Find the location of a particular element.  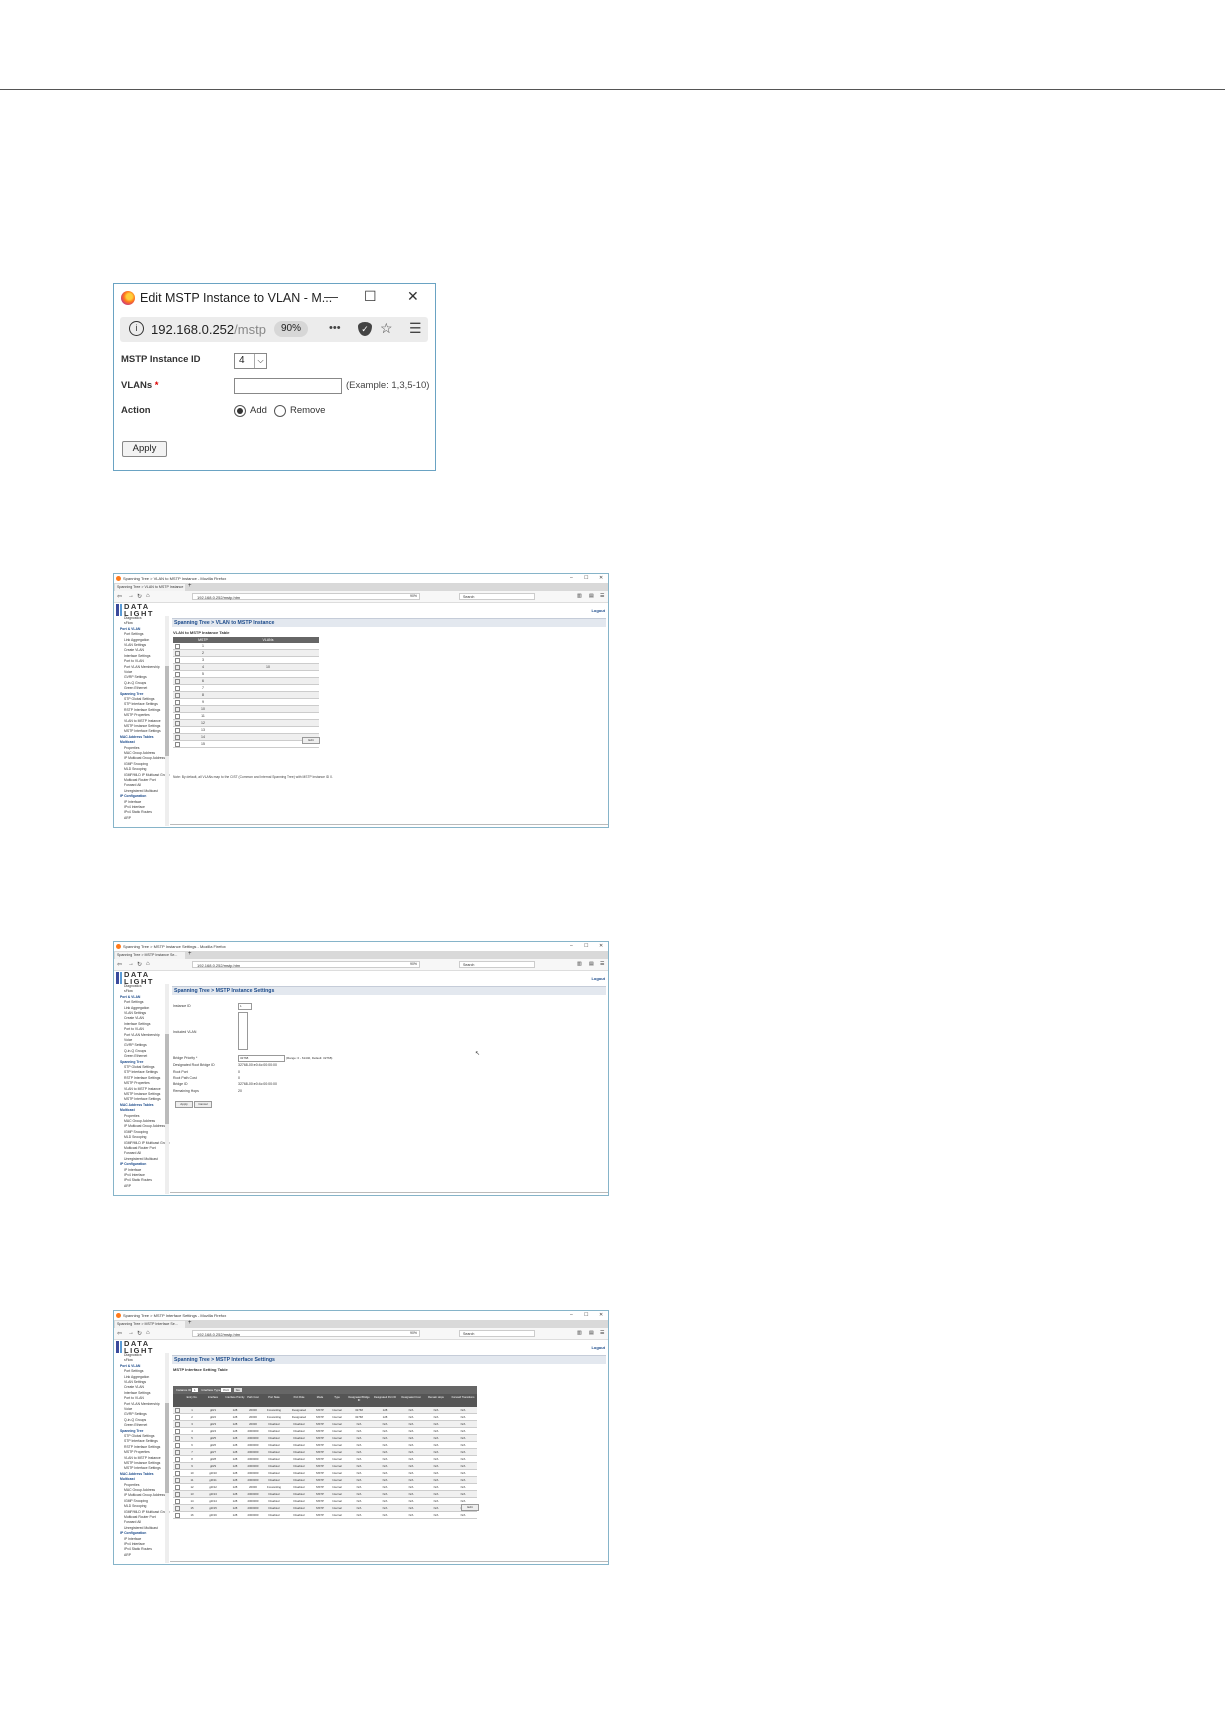

edit-button: Edit is located at coordinates (311, 740).